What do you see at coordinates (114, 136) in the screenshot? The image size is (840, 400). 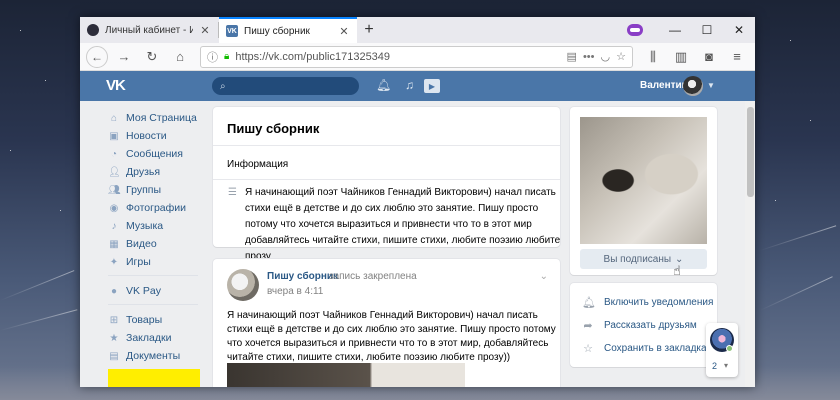 I see `news-icon: ▣` at bounding box center [114, 136].